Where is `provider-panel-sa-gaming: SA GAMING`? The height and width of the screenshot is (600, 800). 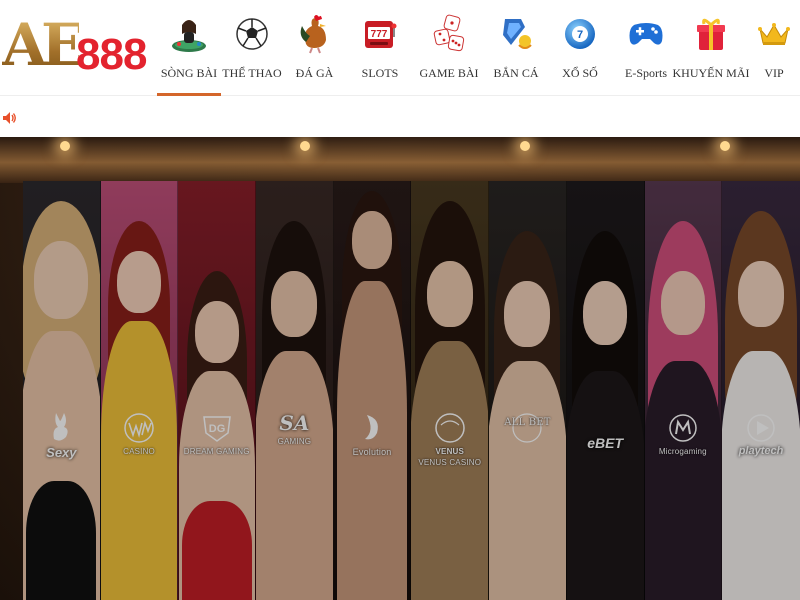
provider-panel-sa-gaming: SA GAMING is located at coordinates (295, 390).